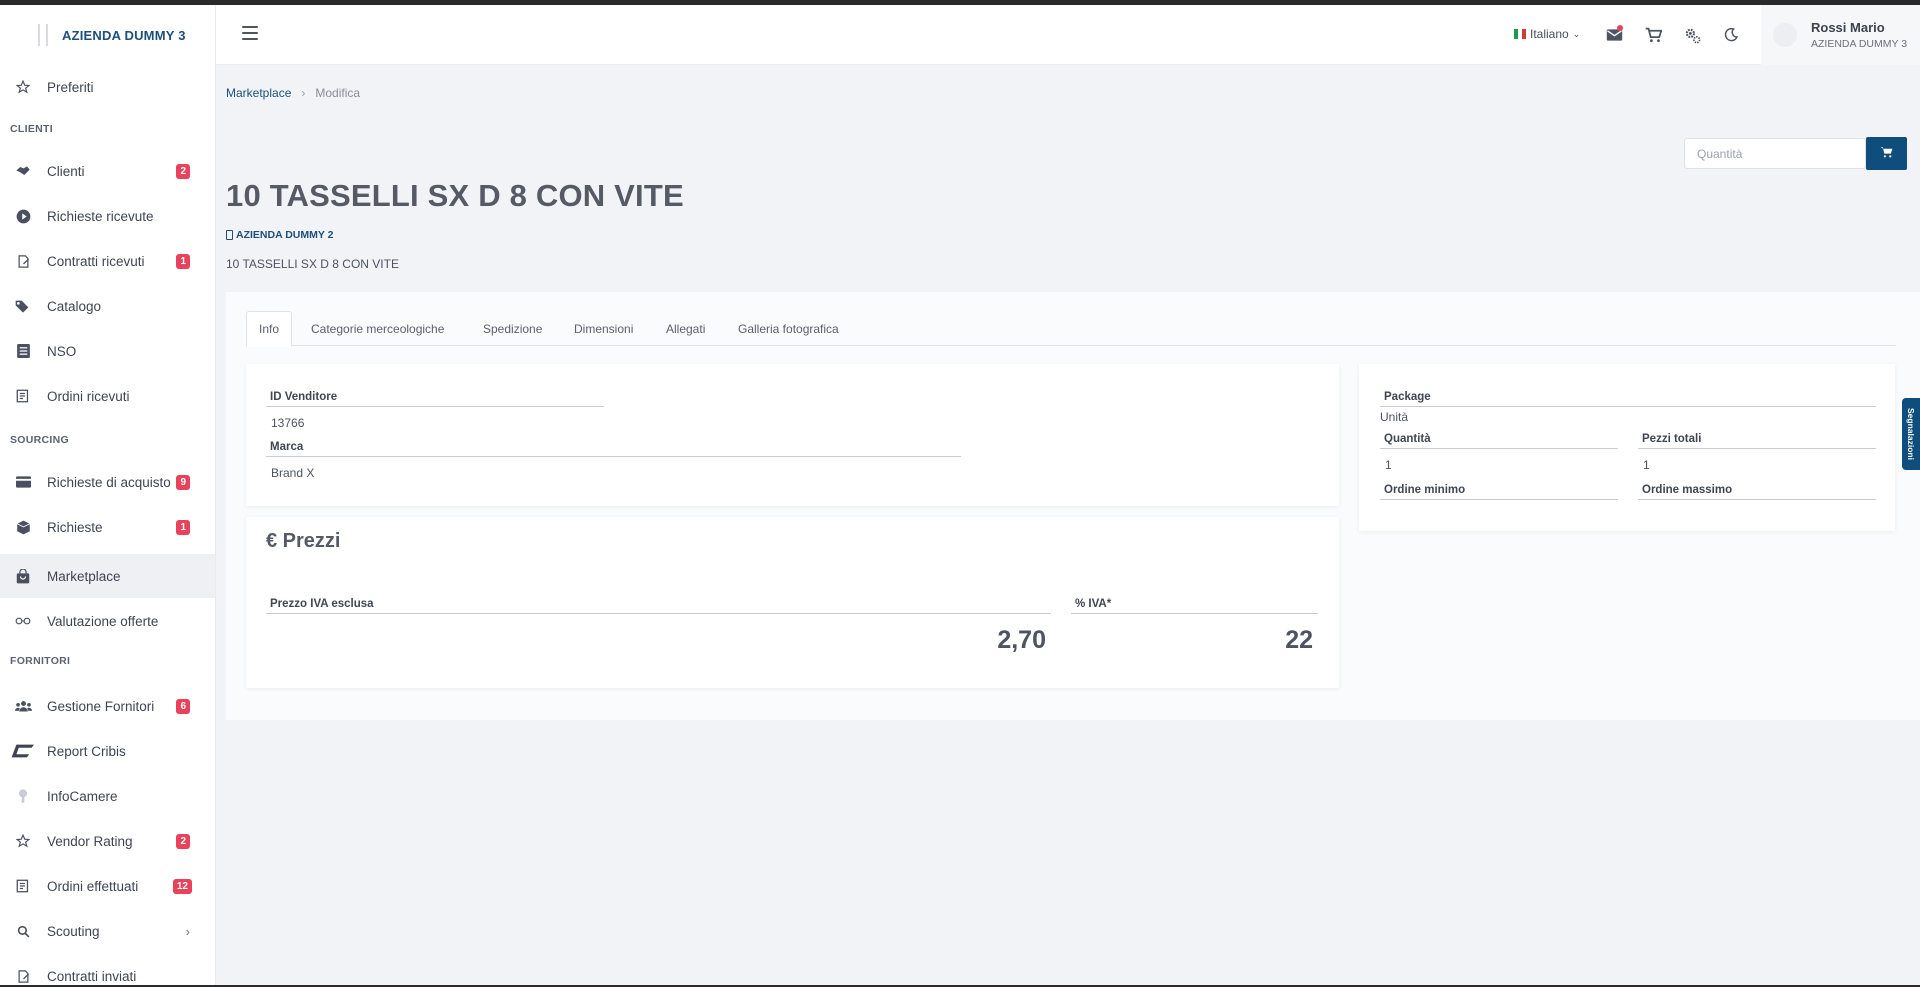 This screenshot has width=1920, height=987. I want to click on sidebar-item-label: Richieste, so click(75, 527).